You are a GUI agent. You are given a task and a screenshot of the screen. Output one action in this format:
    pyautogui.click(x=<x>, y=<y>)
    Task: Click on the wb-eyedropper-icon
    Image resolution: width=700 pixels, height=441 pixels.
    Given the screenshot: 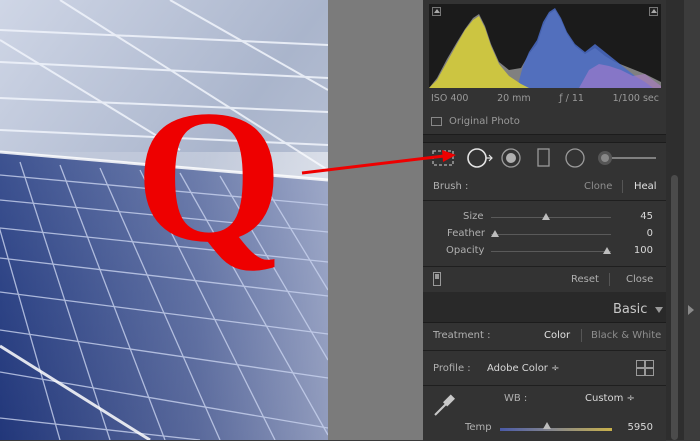 What is the action you would take?
    pyautogui.click(x=445, y=405)
    